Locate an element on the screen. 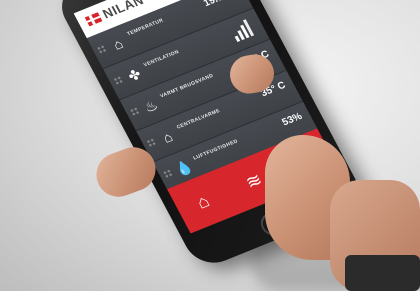  humidity-icon: 💧 is located at coordinates (184, 168).